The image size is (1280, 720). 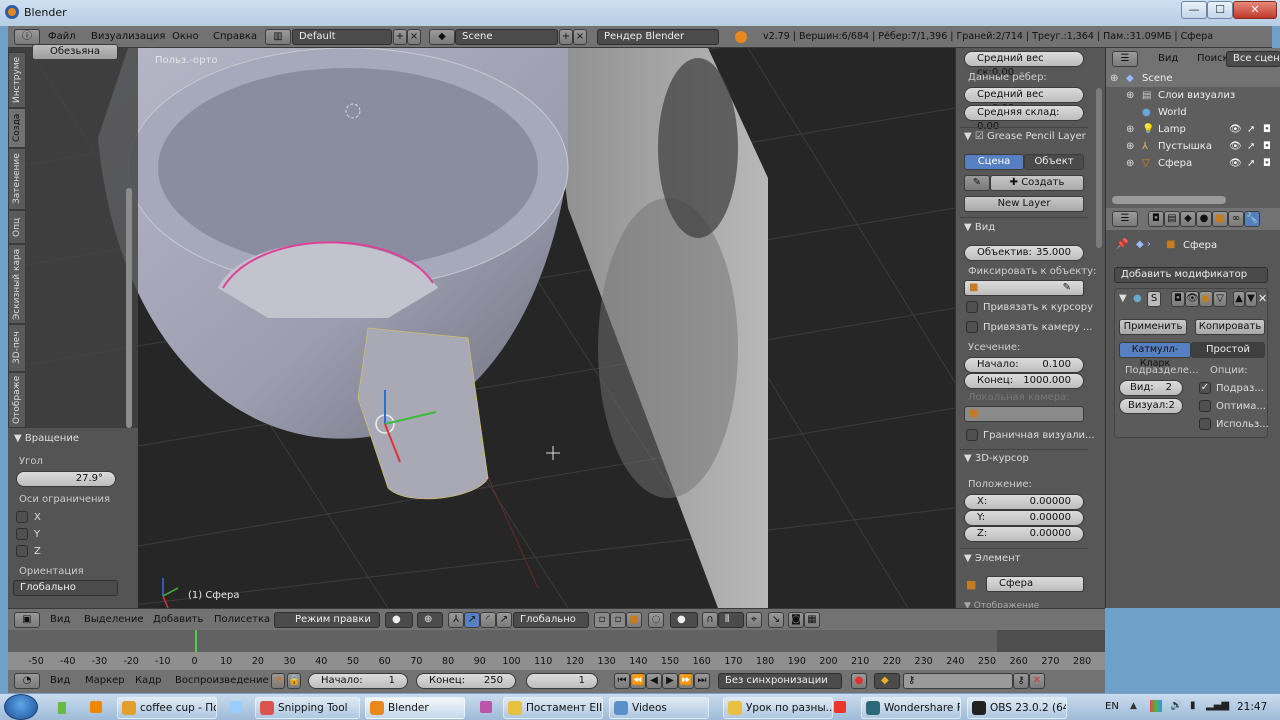 I want to click on timeline-ruler, so click(x=556, y=661).